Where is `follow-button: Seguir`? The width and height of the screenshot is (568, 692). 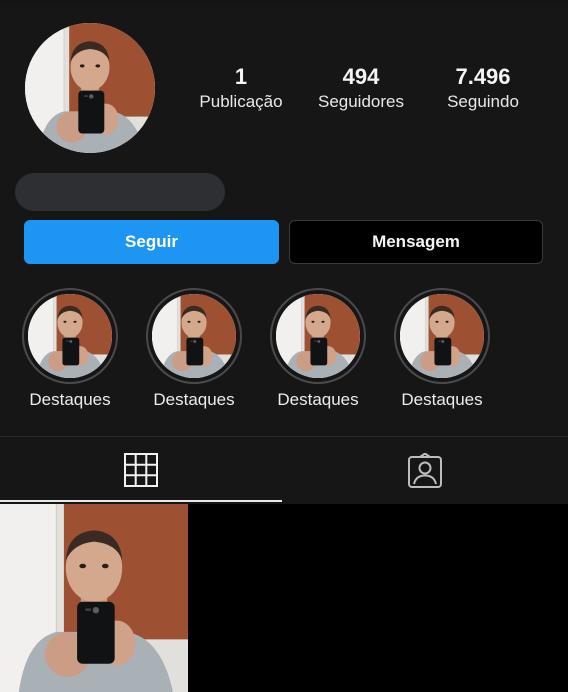 follow-button: Seguir is located at coordinates (151, 242).